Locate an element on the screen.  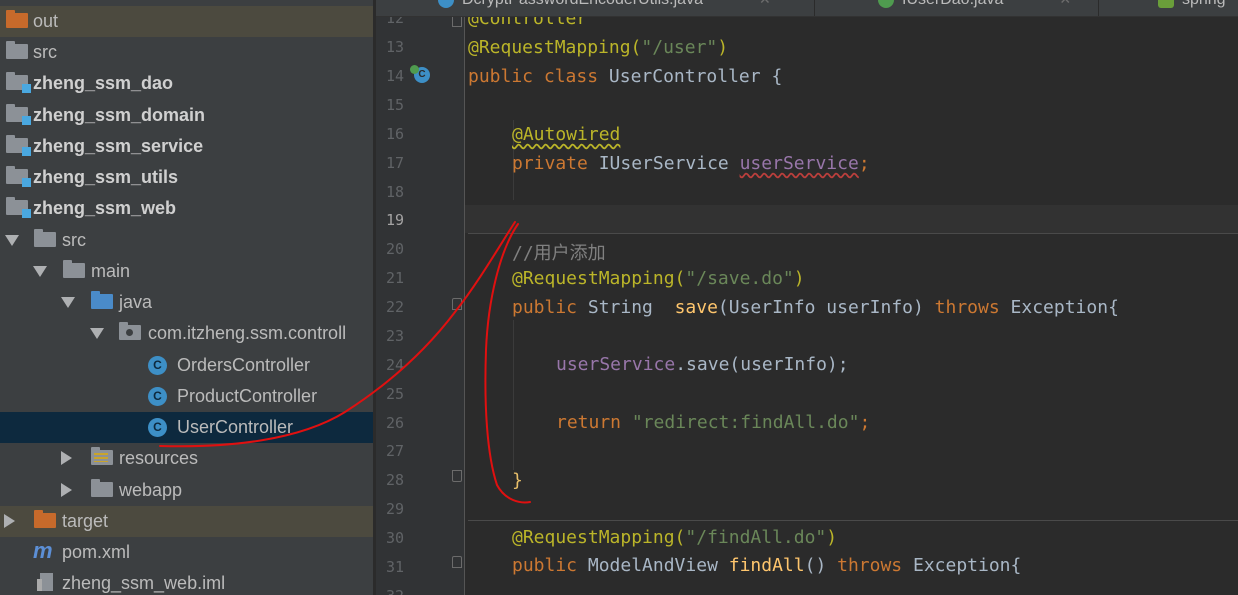
tree-item-user-controller: C UserController is located at coordinates (186, 427).